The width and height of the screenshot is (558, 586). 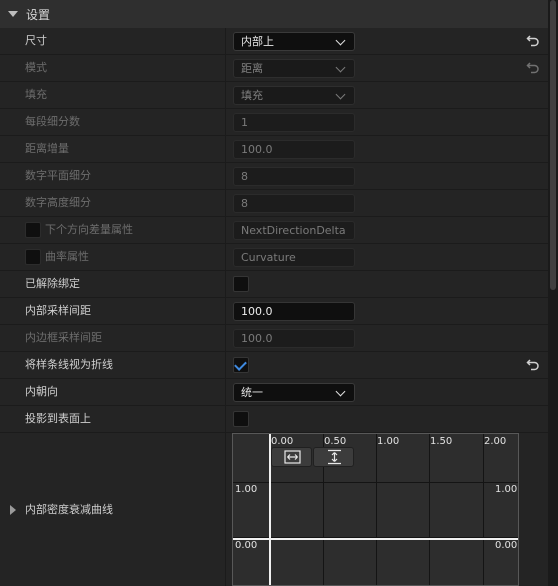 I want to click on x-zero-axis, so click(x=375, y=539).